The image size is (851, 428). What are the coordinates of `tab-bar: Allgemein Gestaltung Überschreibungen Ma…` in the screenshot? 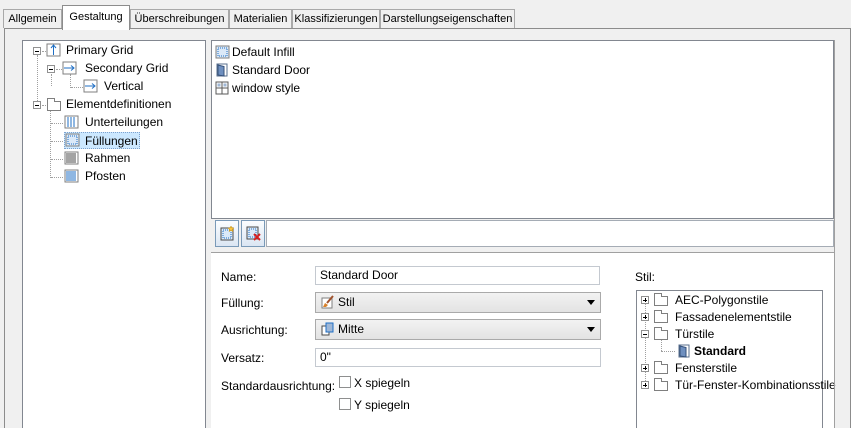 It's located at (425, 15).